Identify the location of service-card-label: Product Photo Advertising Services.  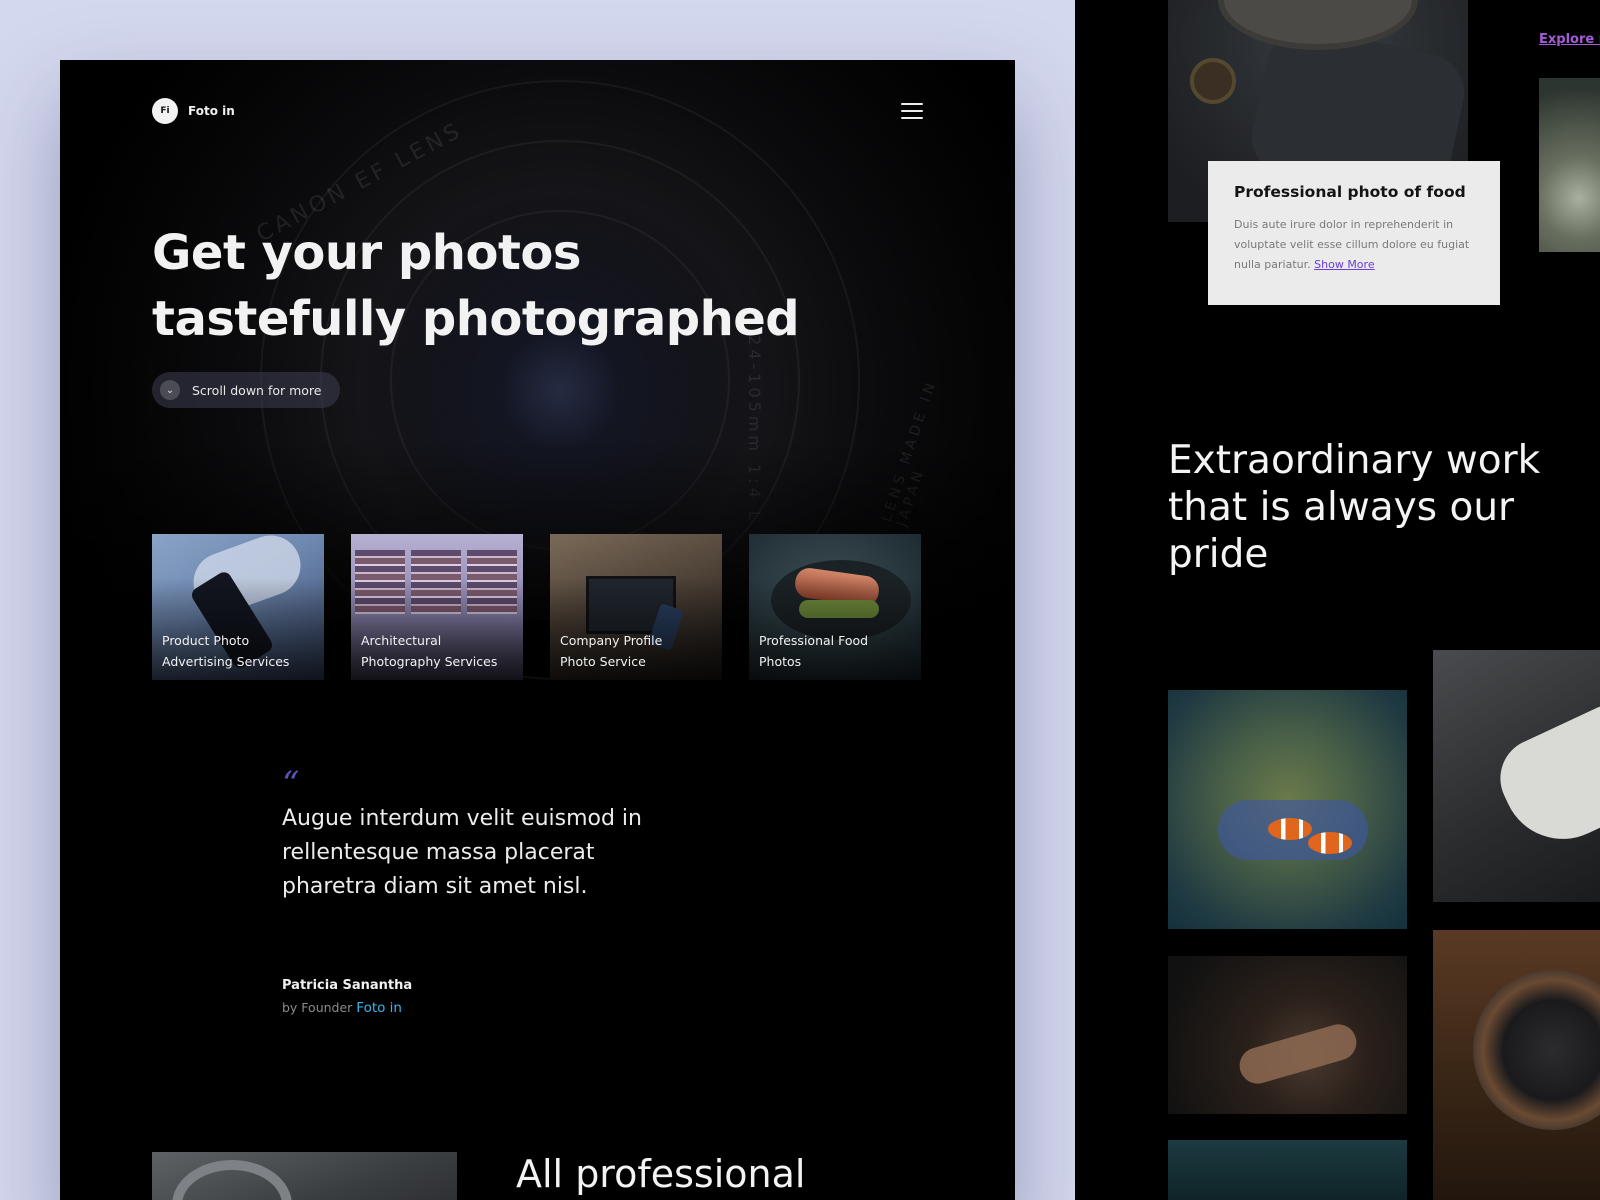
(226, 651).